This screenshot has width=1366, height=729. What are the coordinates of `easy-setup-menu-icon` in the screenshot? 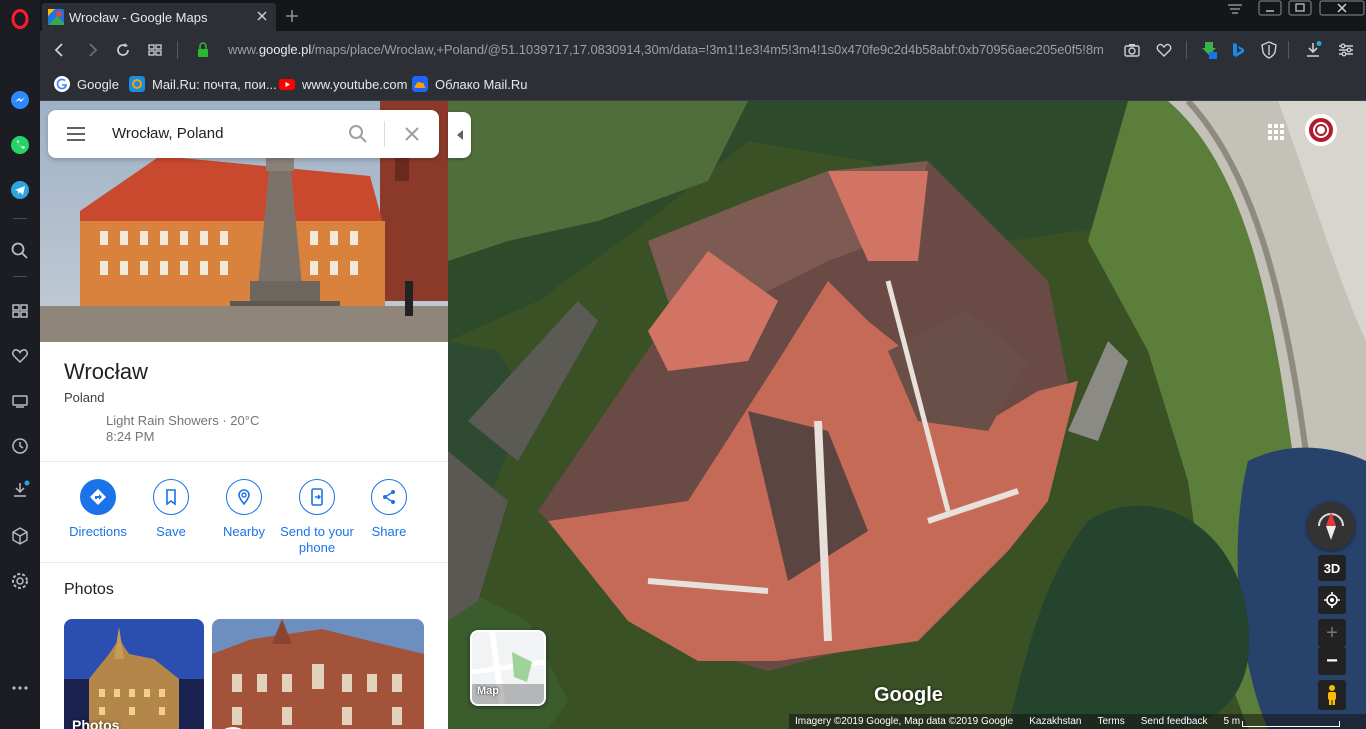 It's located at (1346, 50).